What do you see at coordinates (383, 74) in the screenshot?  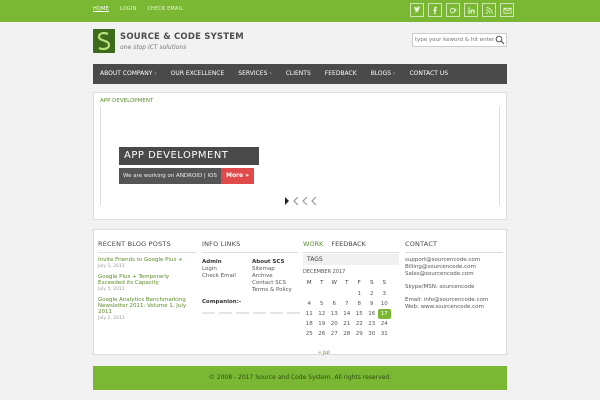 I see `nav-blogs: BLOGS` at bounding box center [383, 74].